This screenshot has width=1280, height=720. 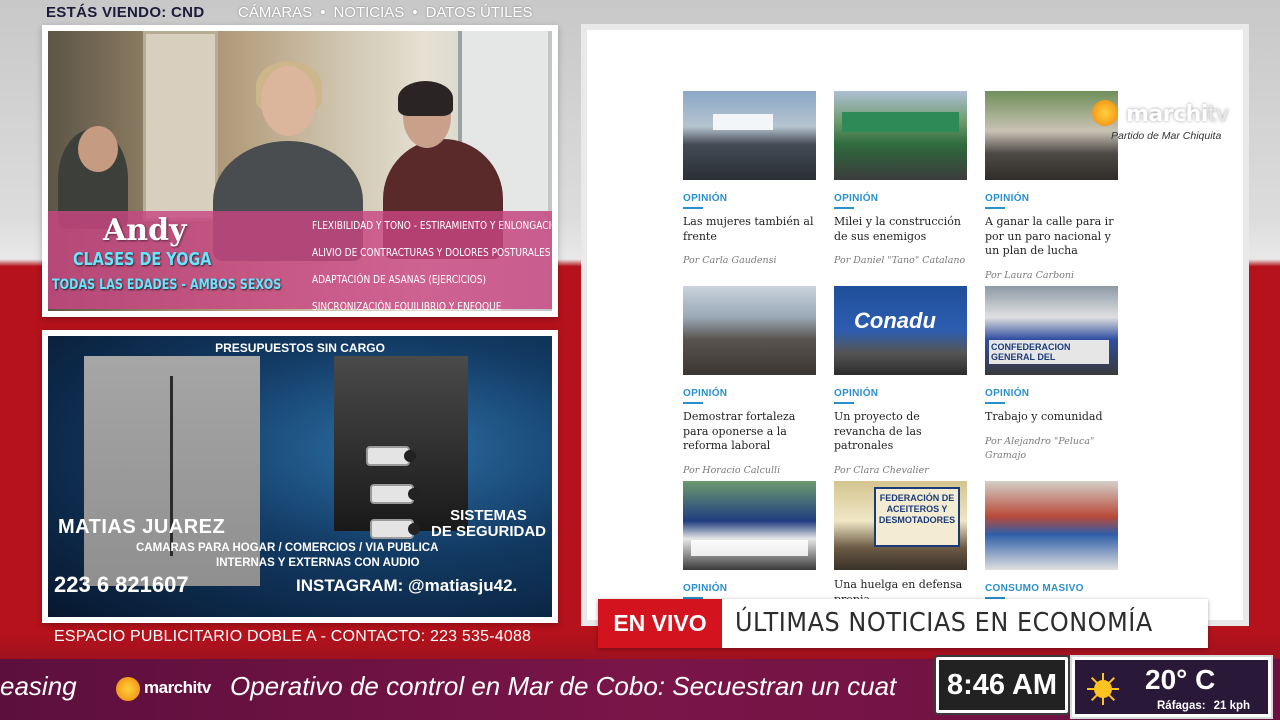 What do you see at coordinates (1051, 588) in the screenshot?
I see `news-category: CONSUMO MASIVO` at bounding box center [1051, 588].